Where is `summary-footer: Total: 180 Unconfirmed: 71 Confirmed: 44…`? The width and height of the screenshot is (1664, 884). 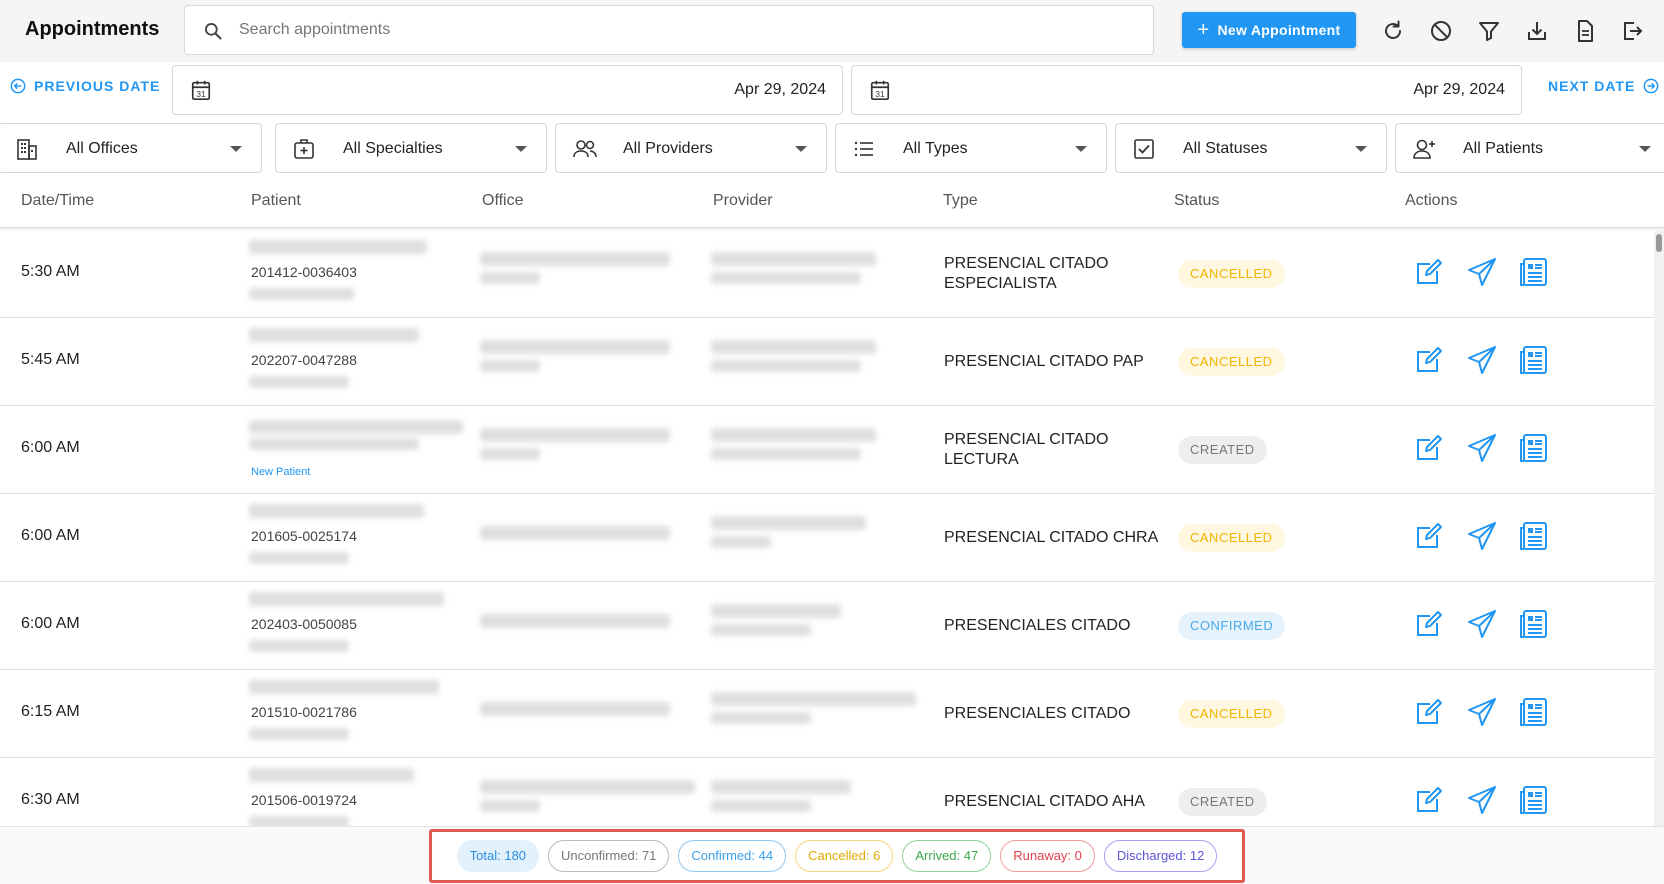 summary-footer: Total: 180 Unconfirmed: 71 Confirmed: 44… is located at coordinates (832, 855).